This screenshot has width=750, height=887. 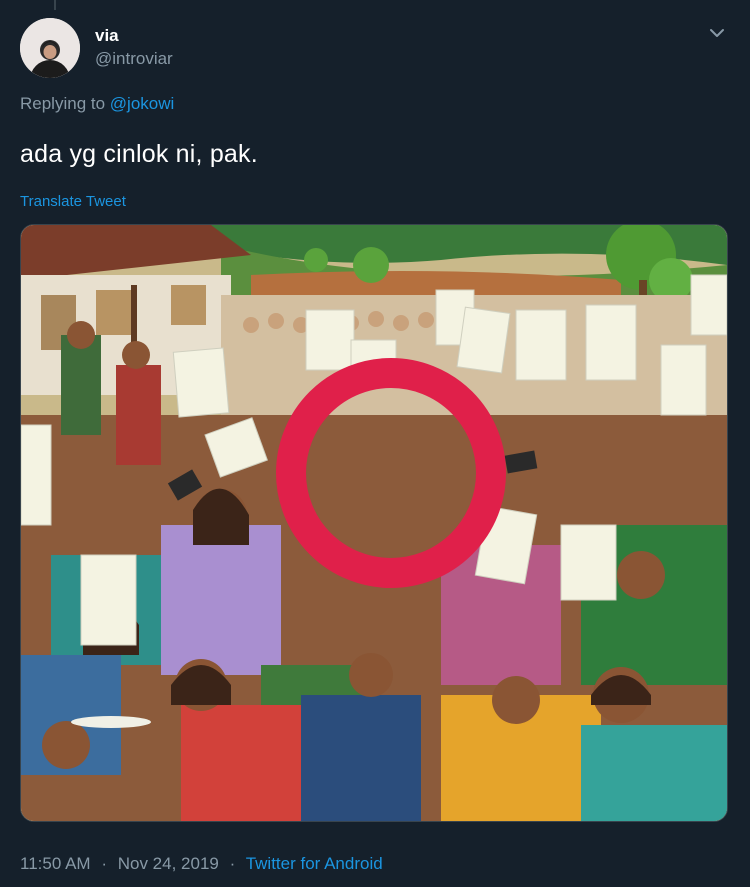 I want to click on replying-to: Replying to @jokowi, so click(x=97, y=104).